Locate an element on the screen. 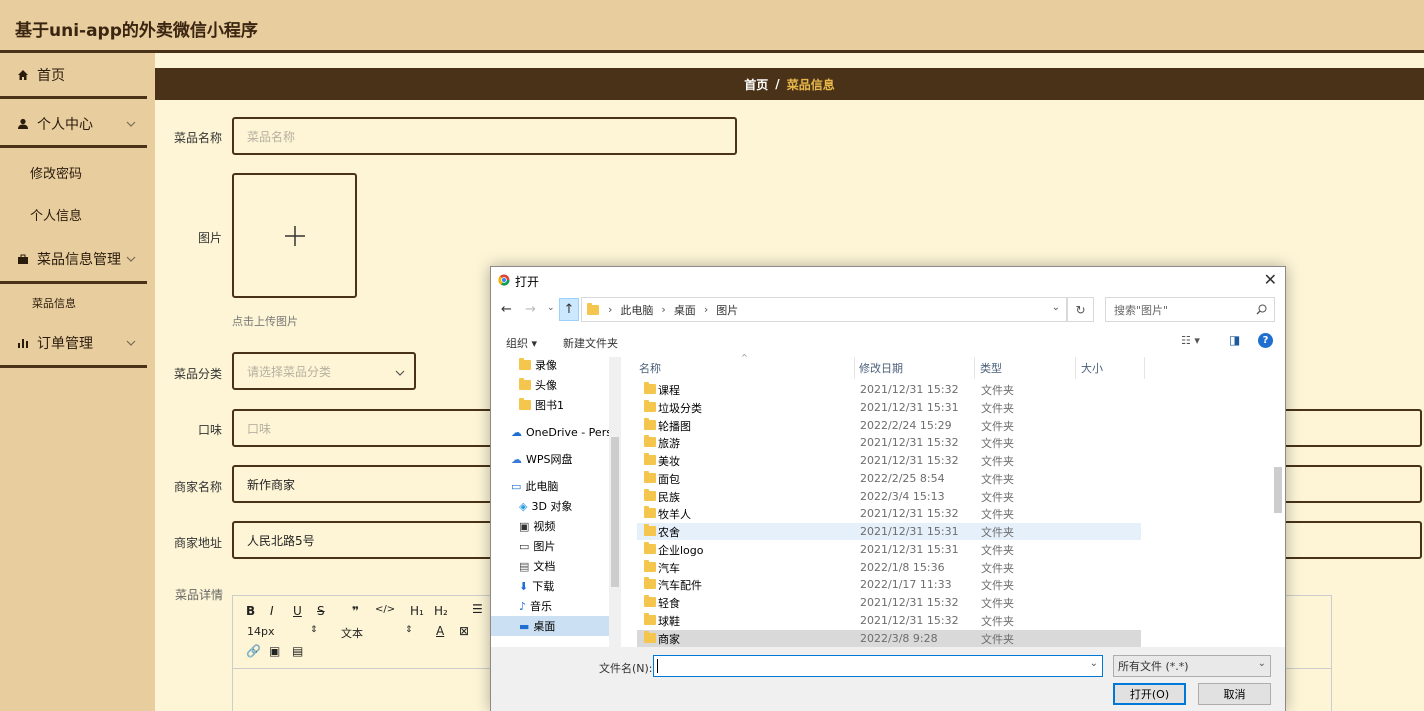  address-segment: 图片 is located at coordinates (727, 310).